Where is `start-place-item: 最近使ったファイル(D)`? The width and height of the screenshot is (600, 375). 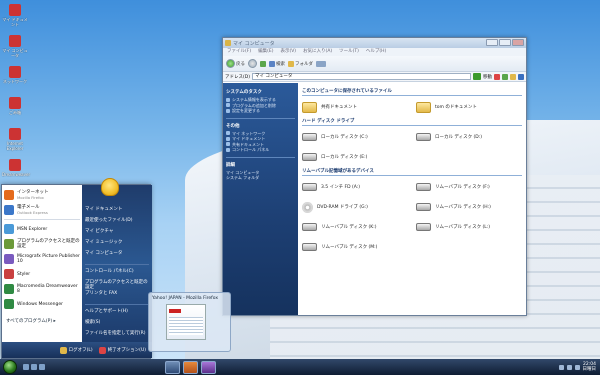 start-place-item: 最近使ったファイル(D) is located at coordinates (117, 223).